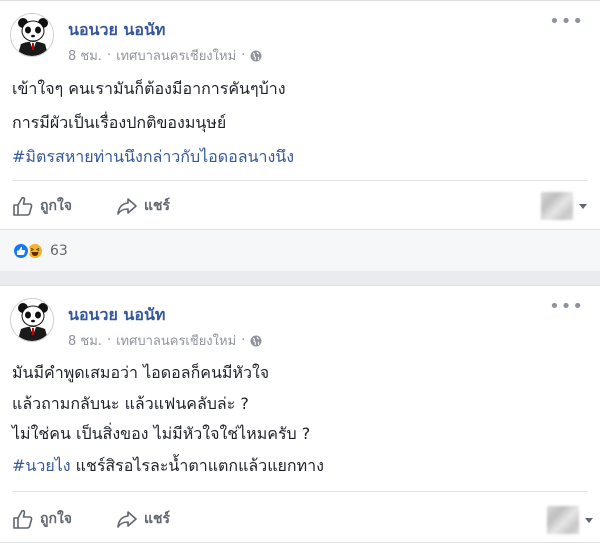 This screenshot has height=543, width=600. I want to click on hashtag-link: #มิตรสหายท่านนึงกล่าวกับไอดอลนางนึง, so click(153, 157).